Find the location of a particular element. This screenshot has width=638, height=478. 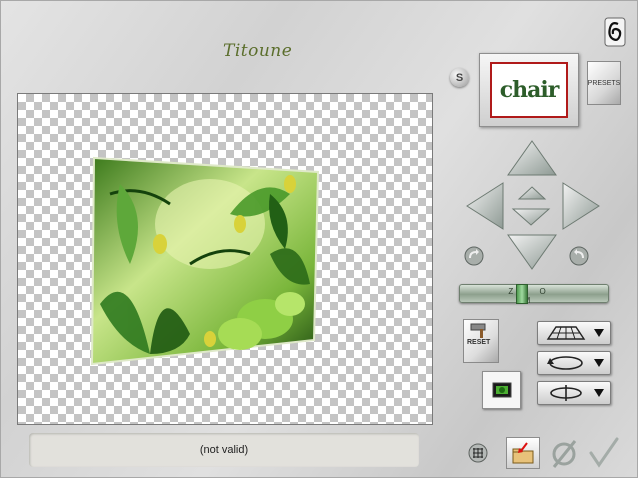

cancel-icon is located at coordinates (564, 454).